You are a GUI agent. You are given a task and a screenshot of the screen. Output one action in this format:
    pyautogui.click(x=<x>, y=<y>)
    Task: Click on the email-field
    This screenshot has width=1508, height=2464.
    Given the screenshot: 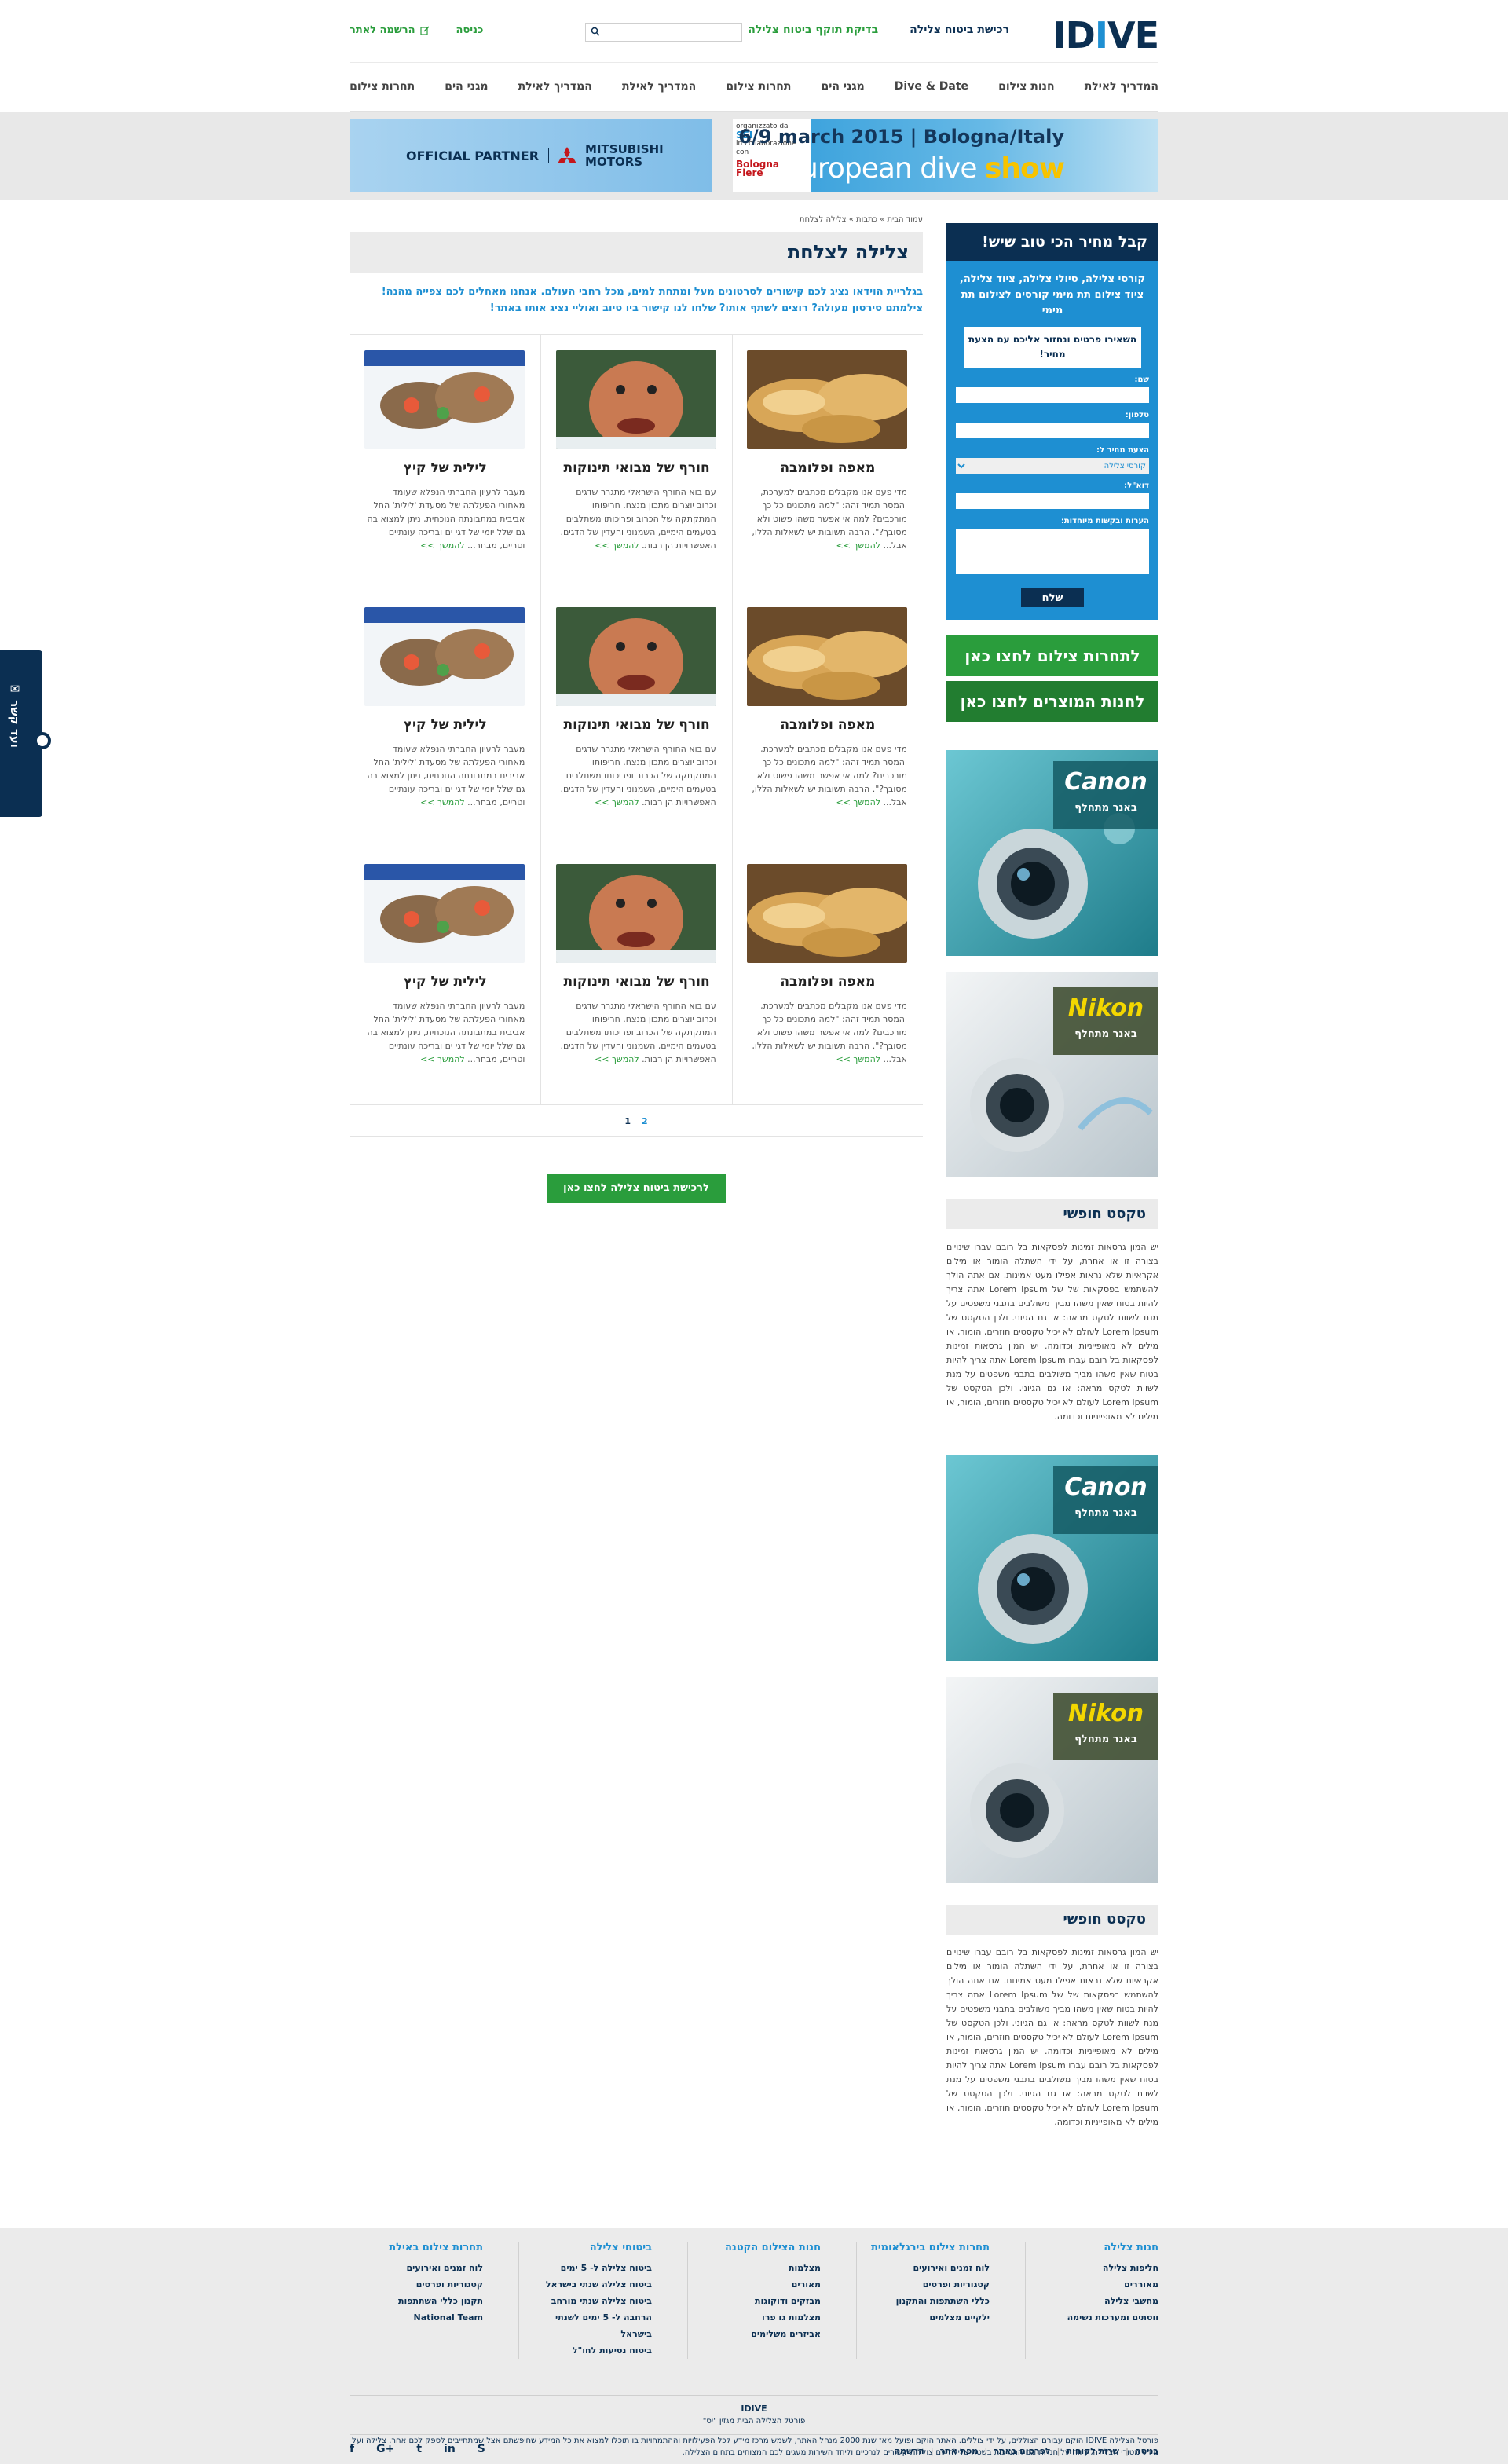 What is the action you would take?
    pyautogui.click(x=1052, y=501)
    